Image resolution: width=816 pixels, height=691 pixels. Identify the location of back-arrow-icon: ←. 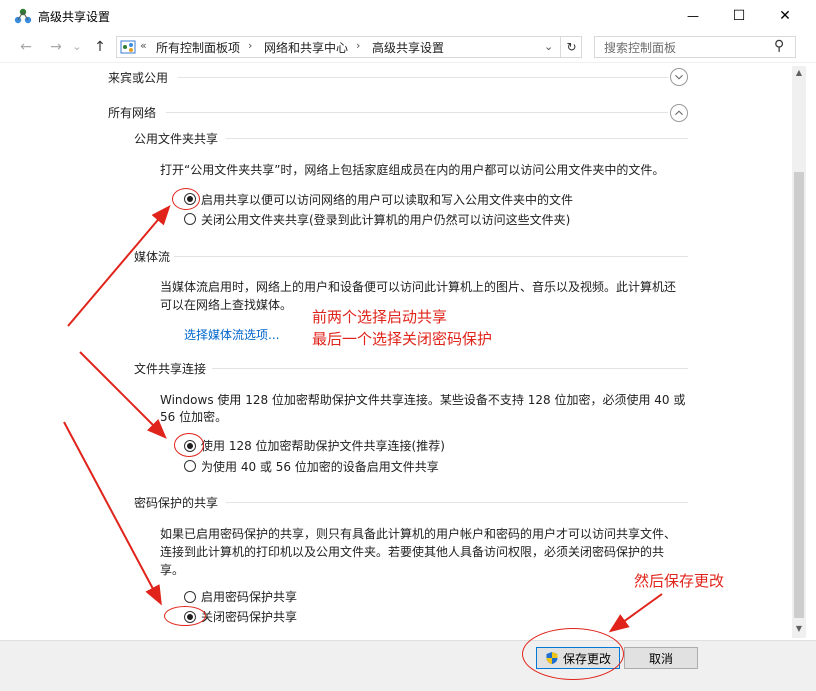
(26, 47).